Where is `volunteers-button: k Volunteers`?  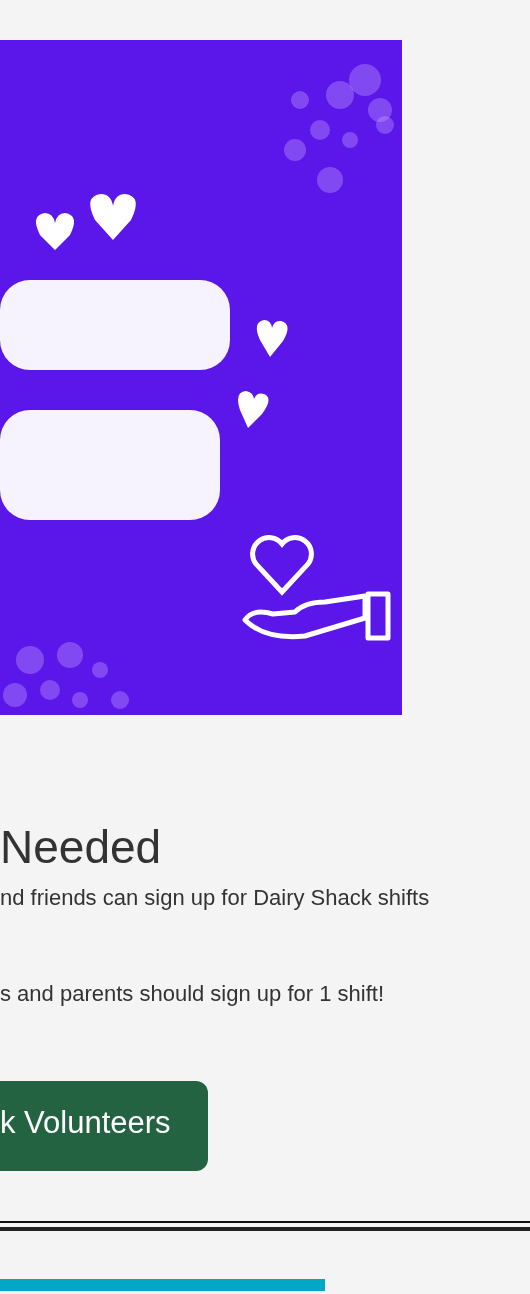 volunteers-button: k Volunteers is located at coordinates (104, 1126).